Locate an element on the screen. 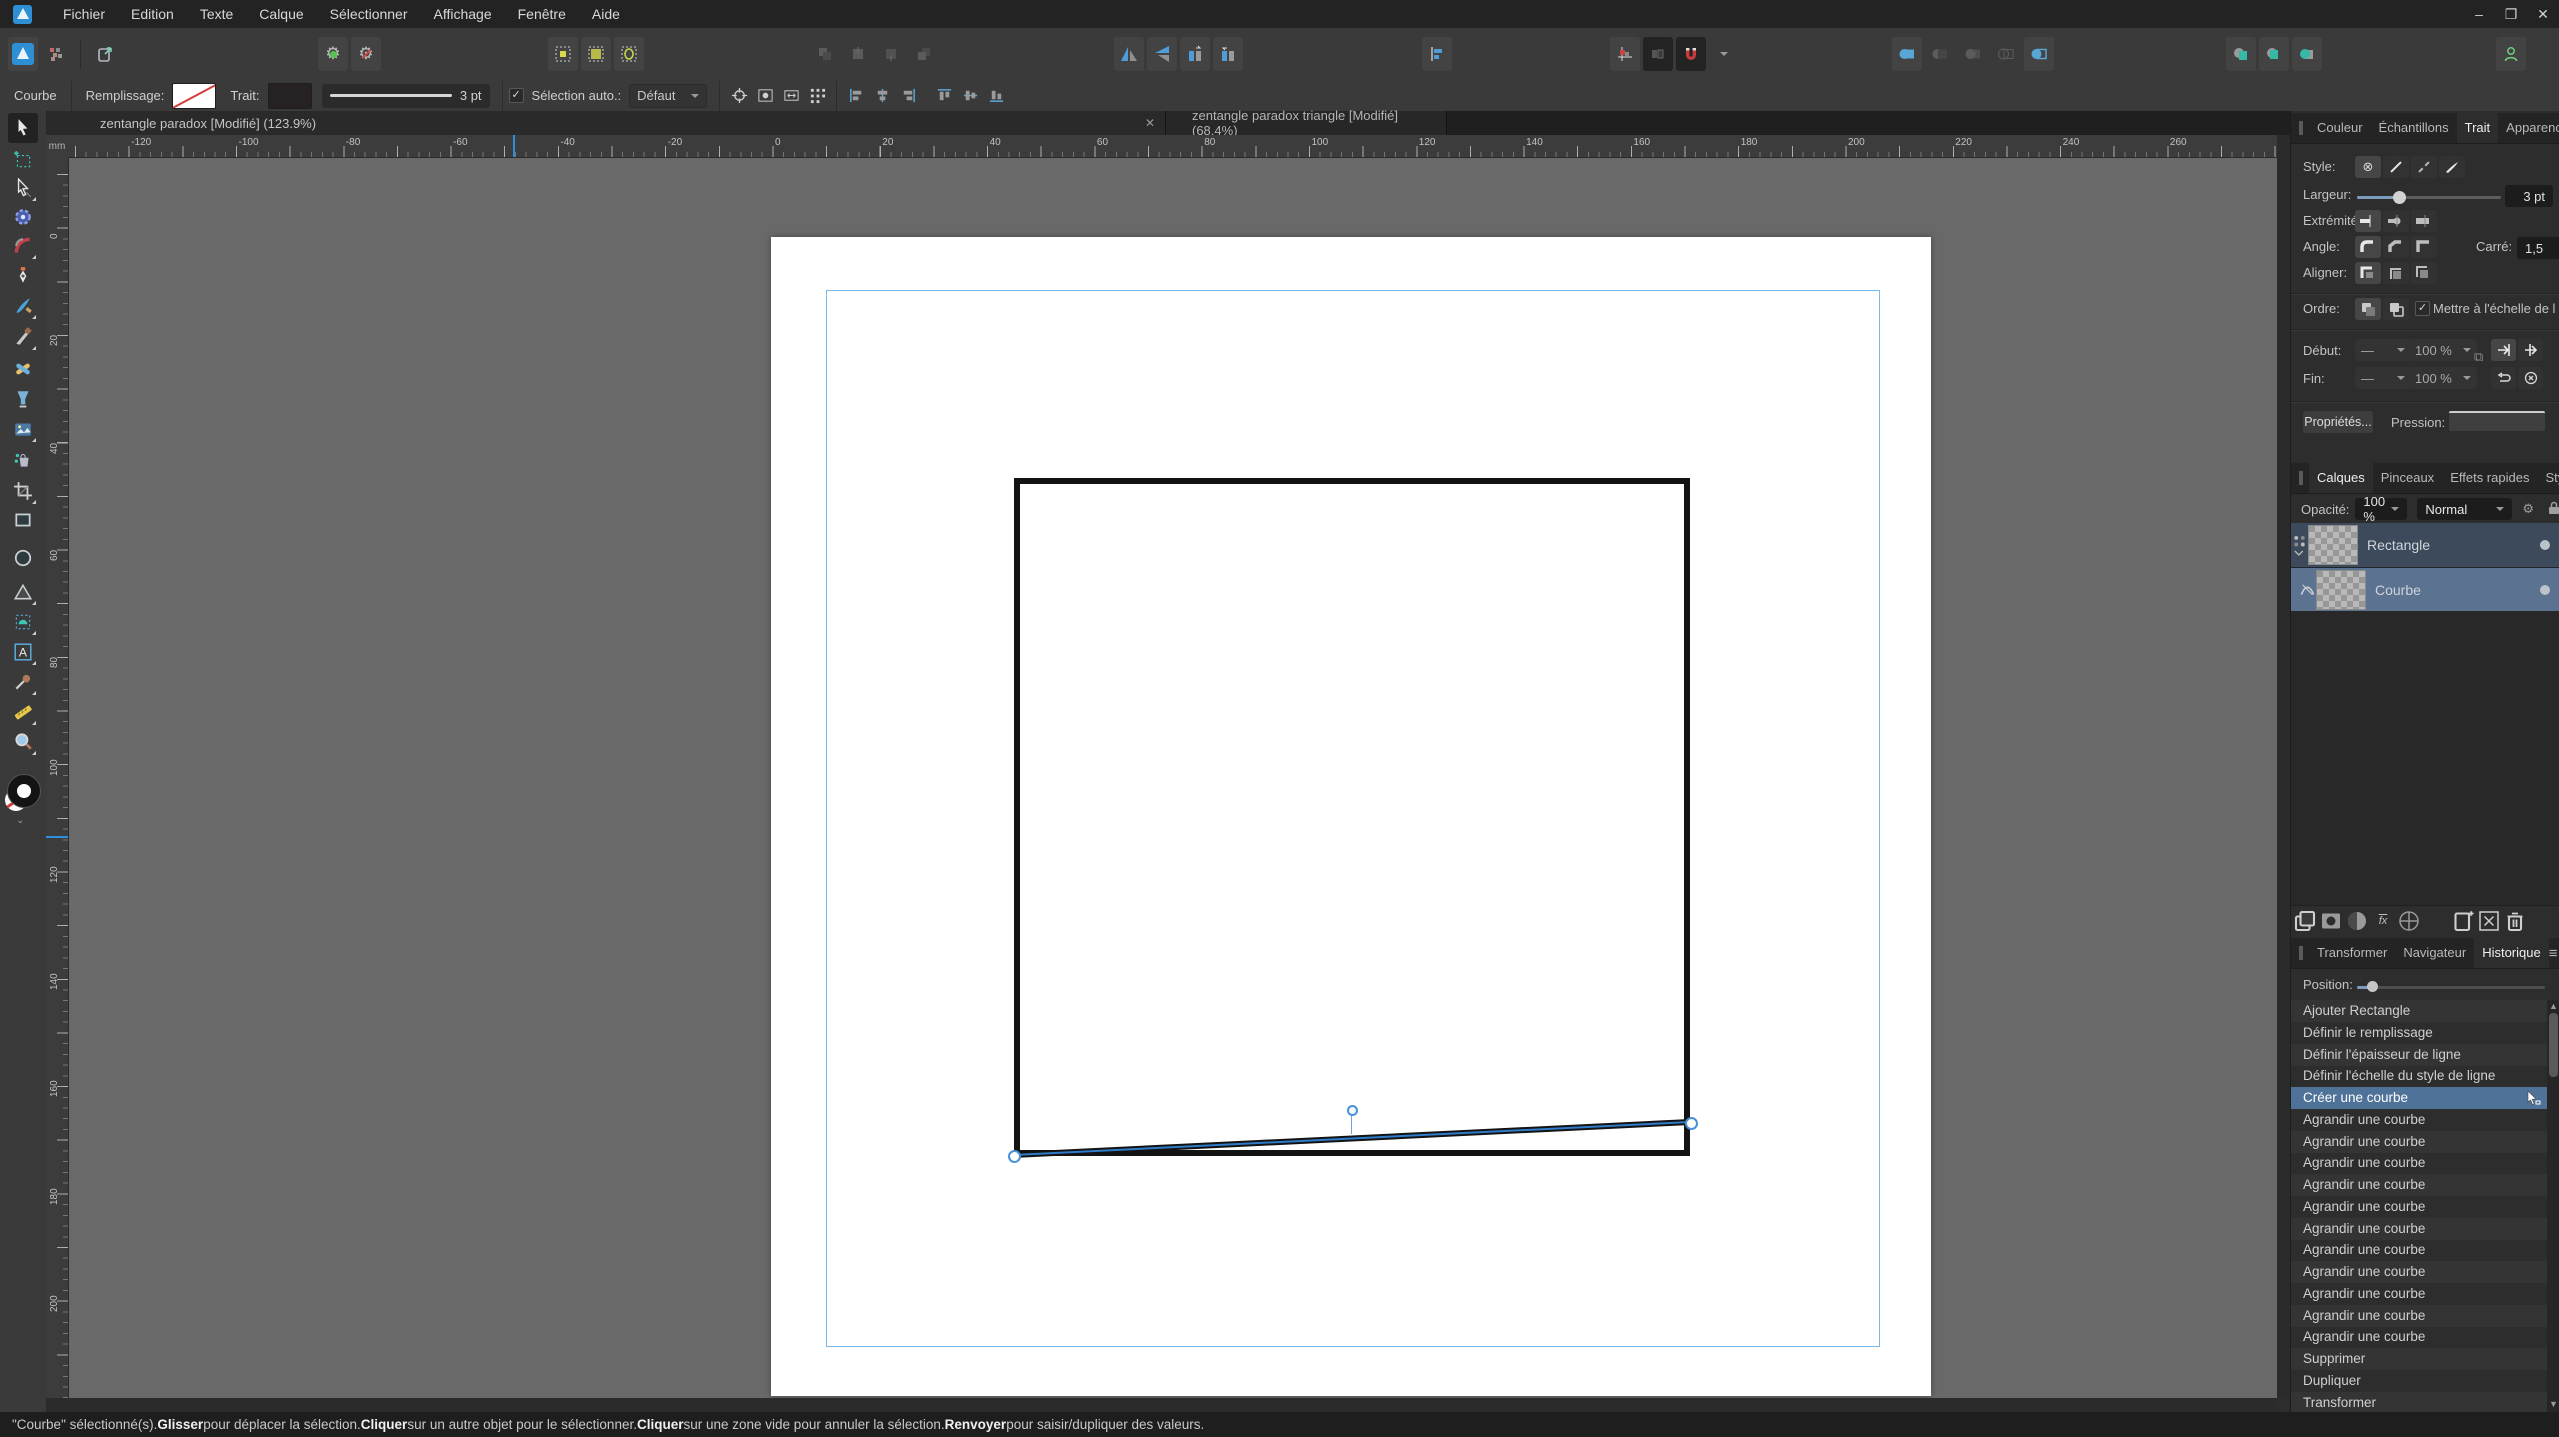  menu-edition: Edition is located at coordinates (152, 14).